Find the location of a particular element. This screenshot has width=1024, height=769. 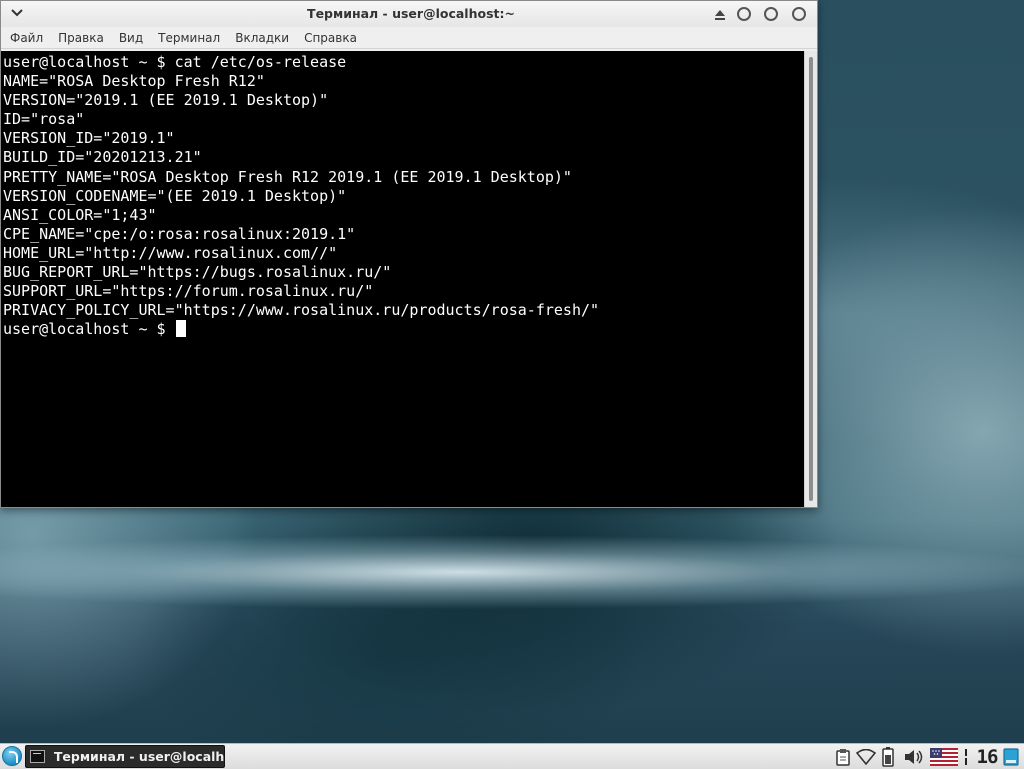

menu-bar: Файл Правка Вид Терминал Вкладки Справка is located at coordinates (409, 38).